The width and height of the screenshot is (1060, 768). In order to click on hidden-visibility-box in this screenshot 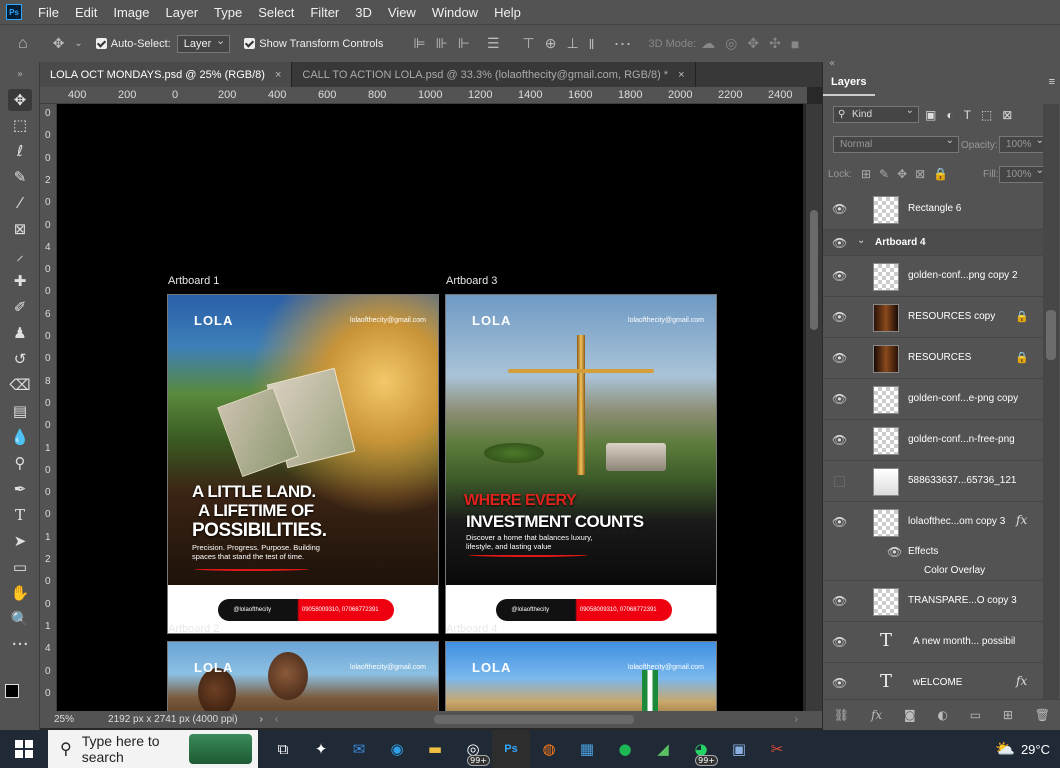, I will do `click(839, 481)`.